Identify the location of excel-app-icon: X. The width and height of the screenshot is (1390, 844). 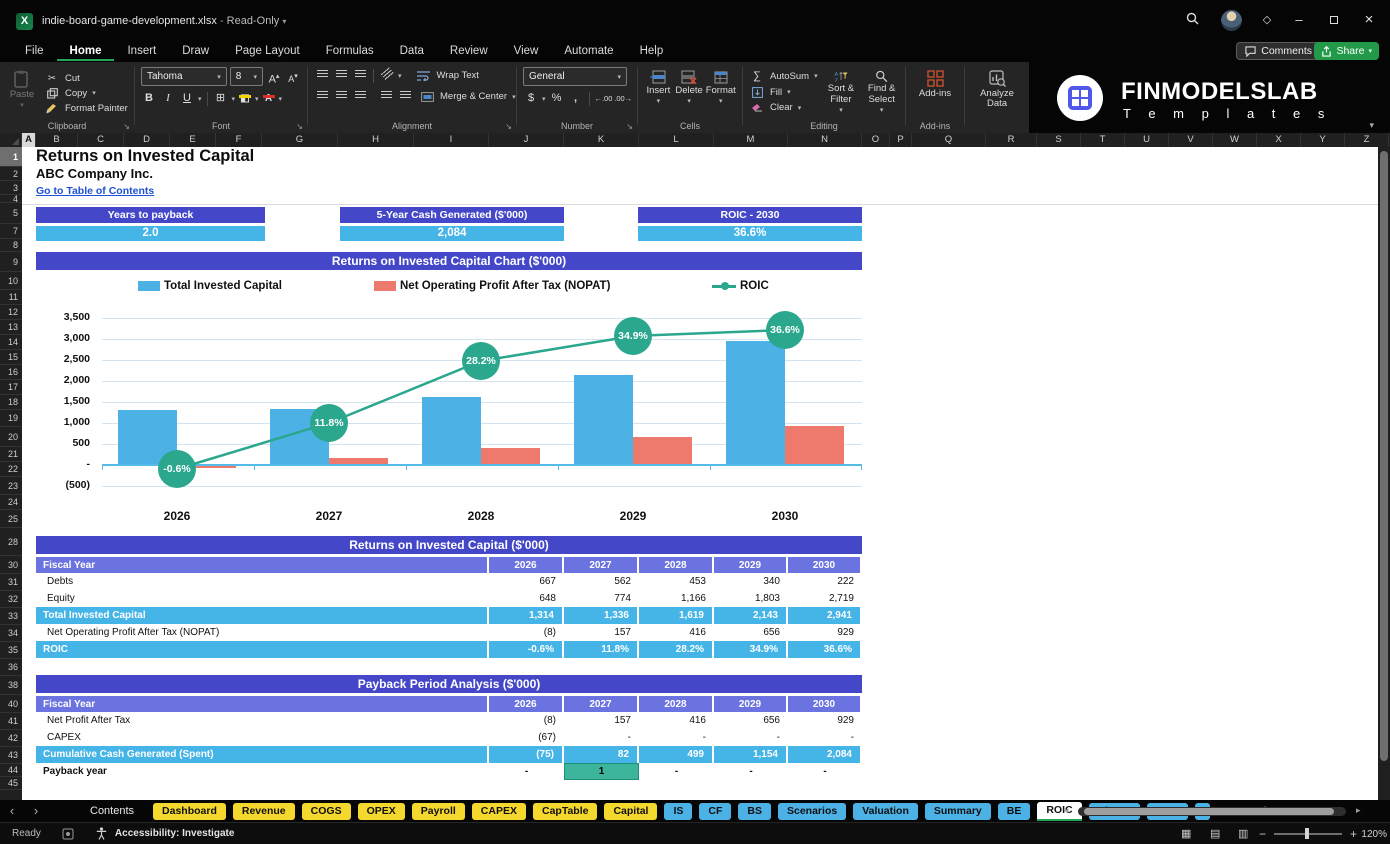
(24, 21).